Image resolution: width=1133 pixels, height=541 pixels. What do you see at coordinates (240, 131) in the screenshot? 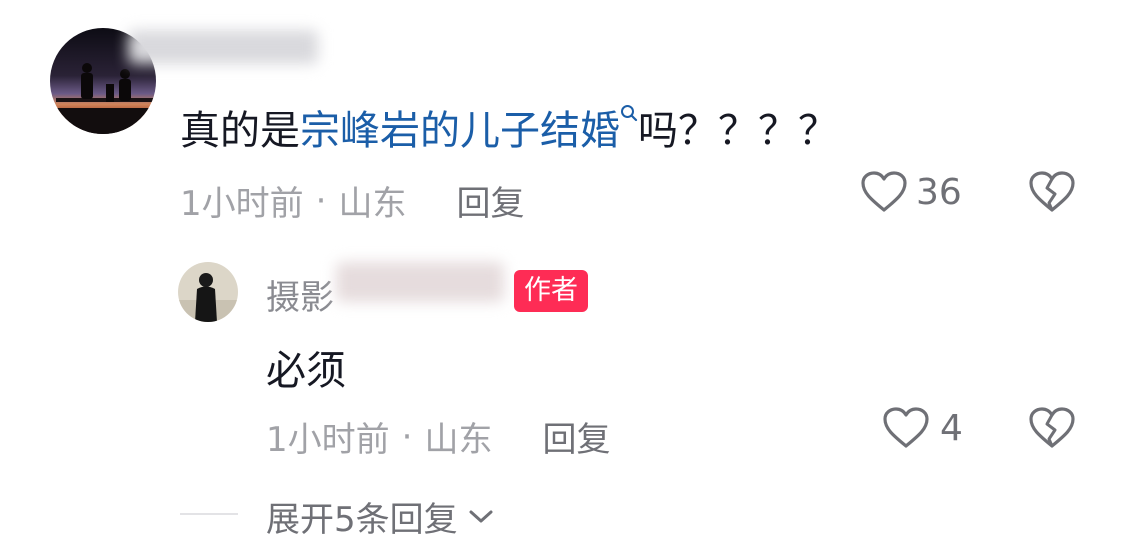
I see `comment-text-before: 真的是` at bounding box center [240, 131].